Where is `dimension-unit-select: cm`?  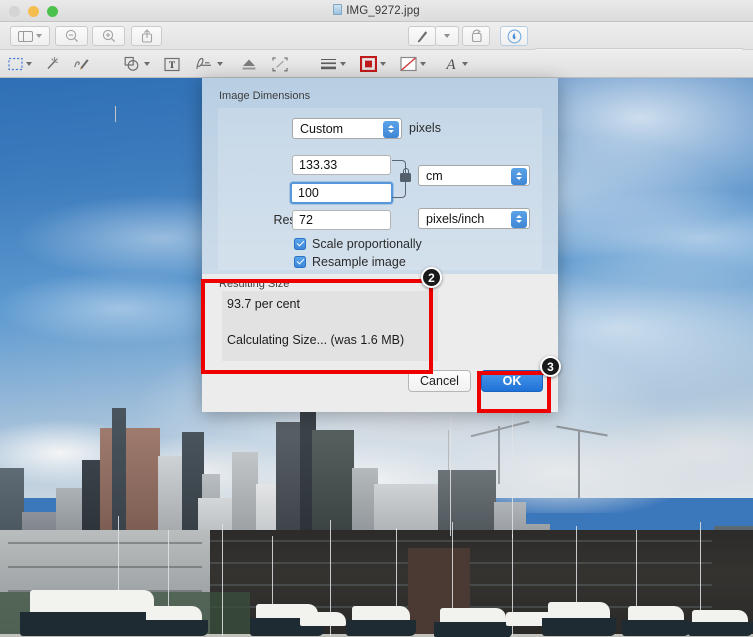
dimension-unit-select: cm is located at coordinates (474, 175).